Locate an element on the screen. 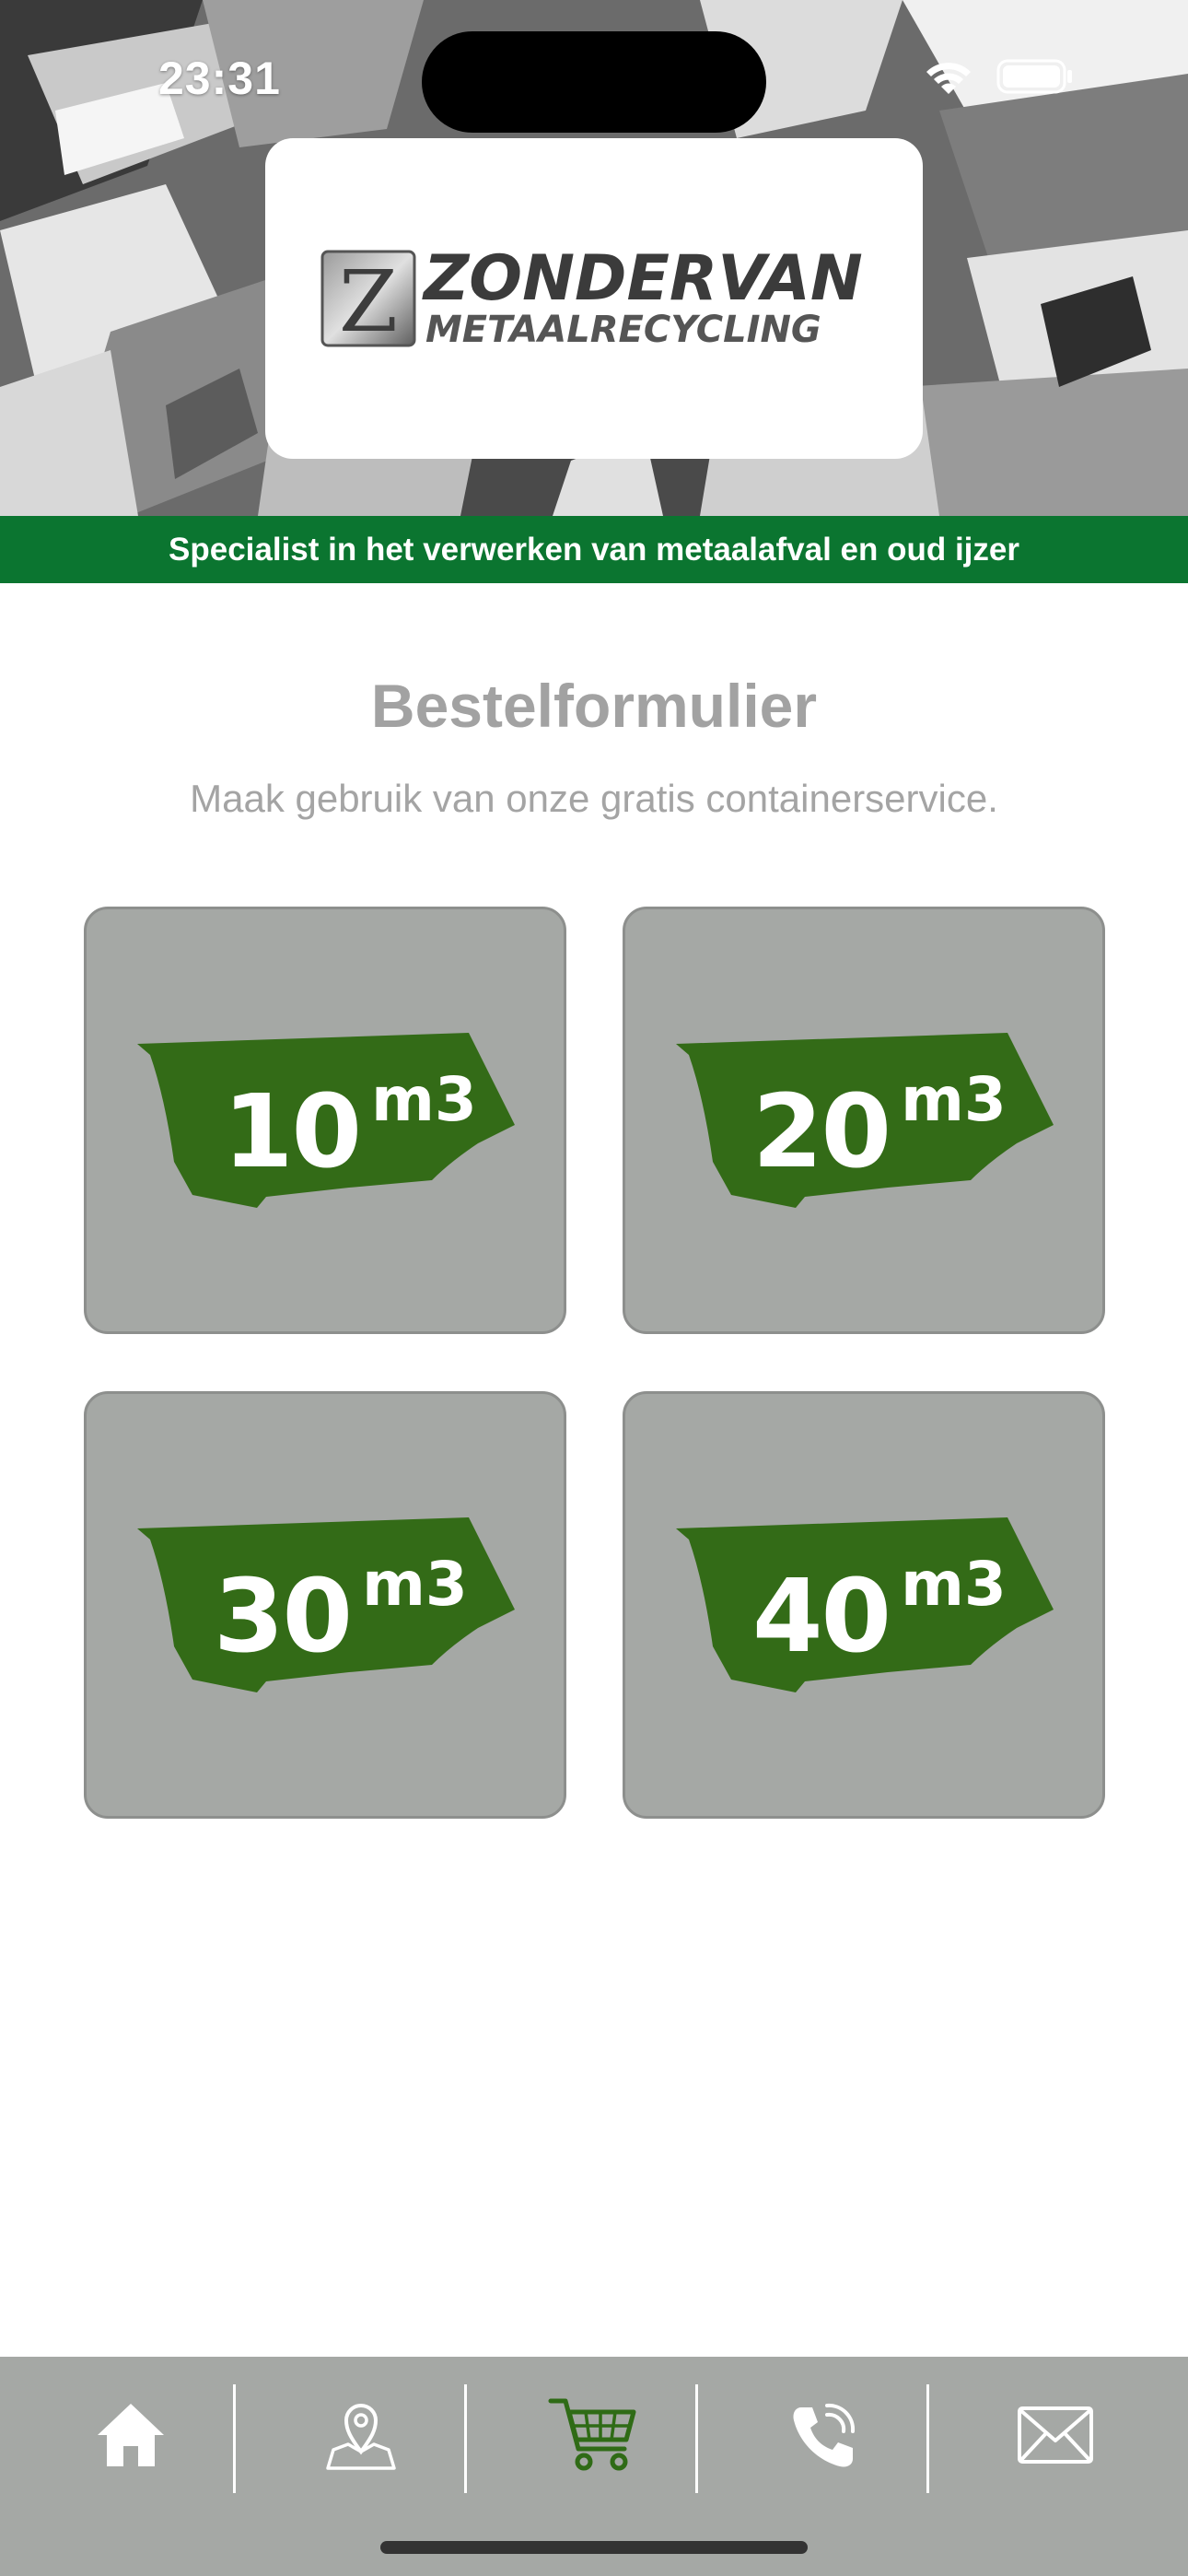  phone-icon is located at coordinates (824, 2435).